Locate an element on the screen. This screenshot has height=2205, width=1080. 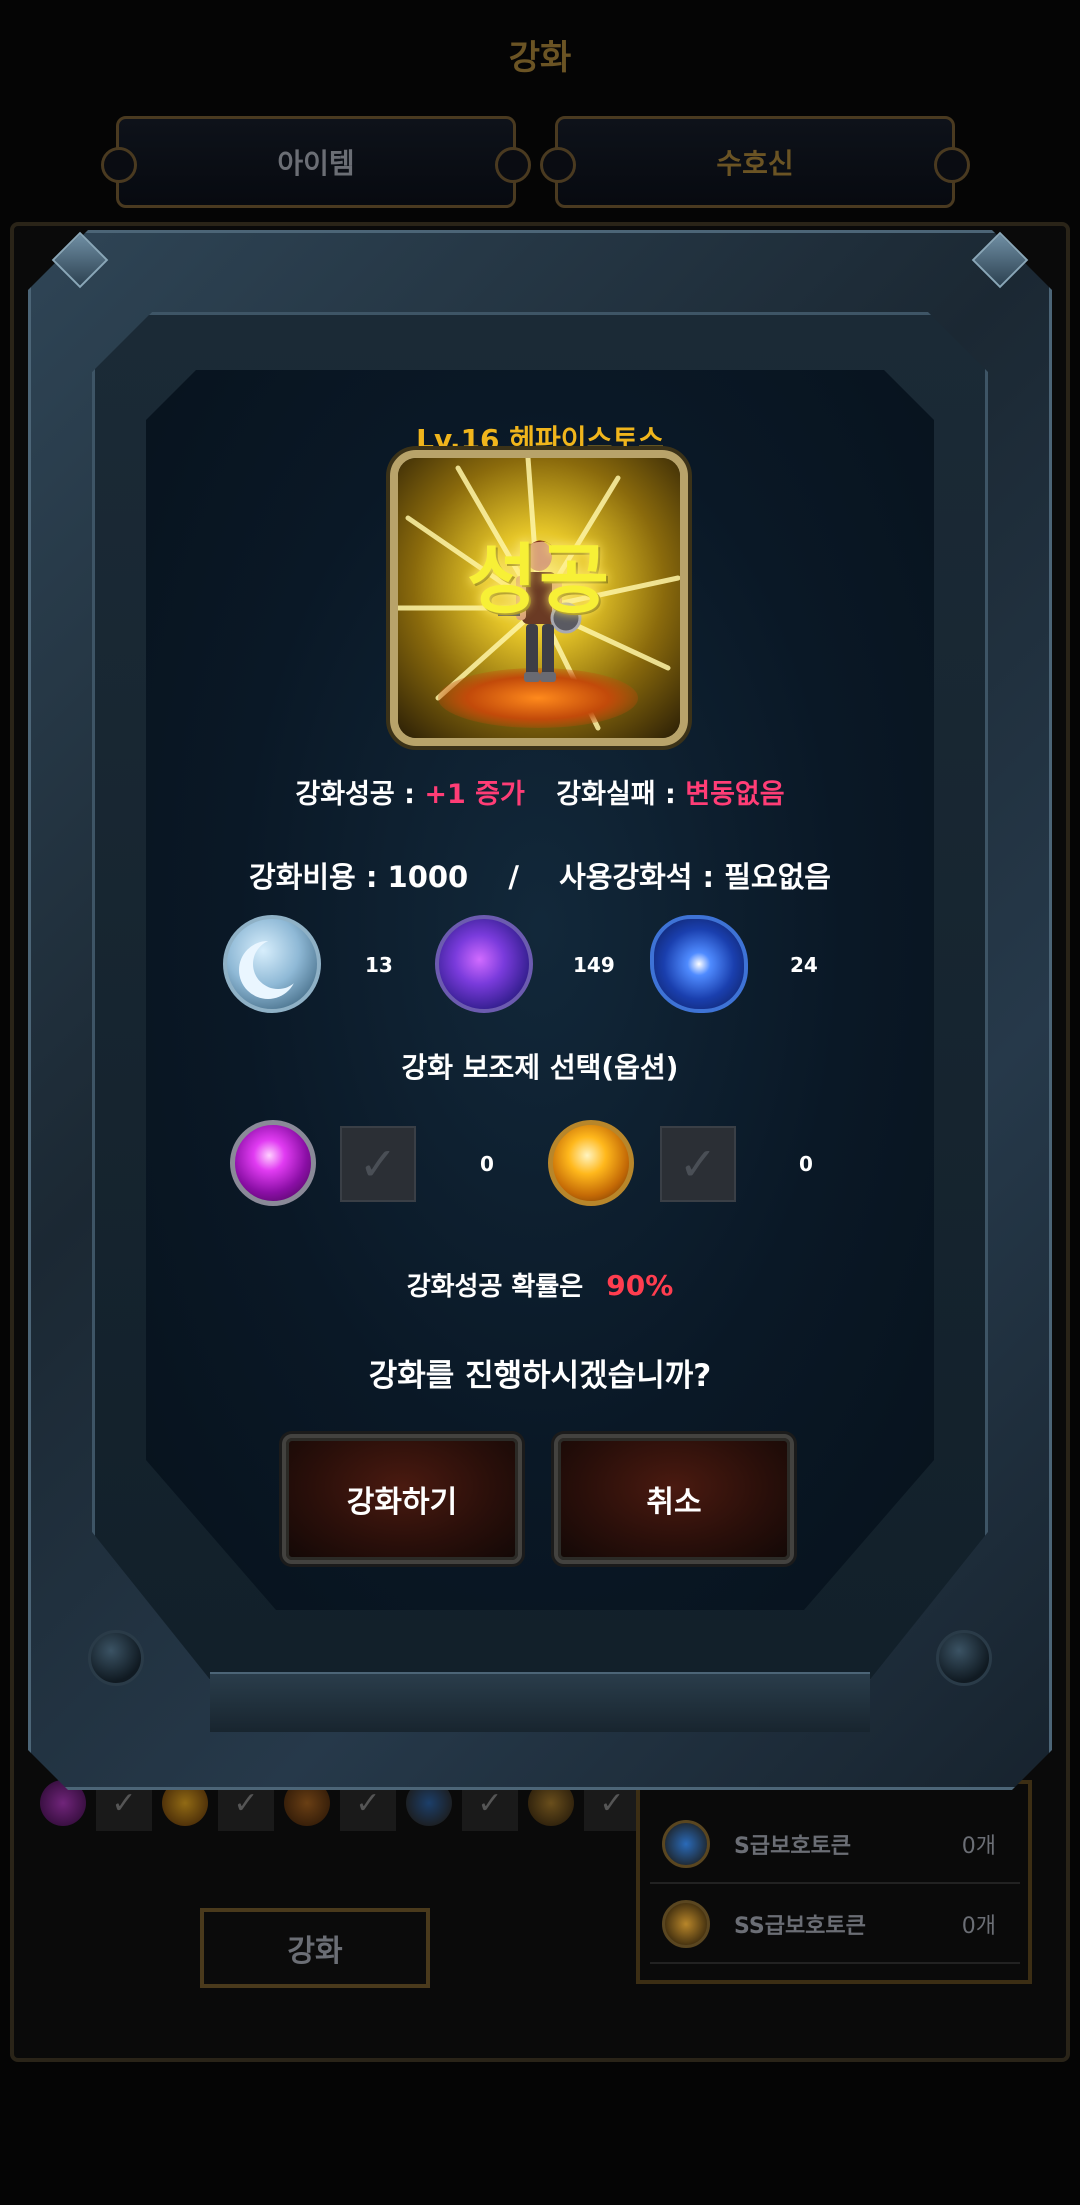
tab-guardian: 수호신 is located at coordinates (755, 162).